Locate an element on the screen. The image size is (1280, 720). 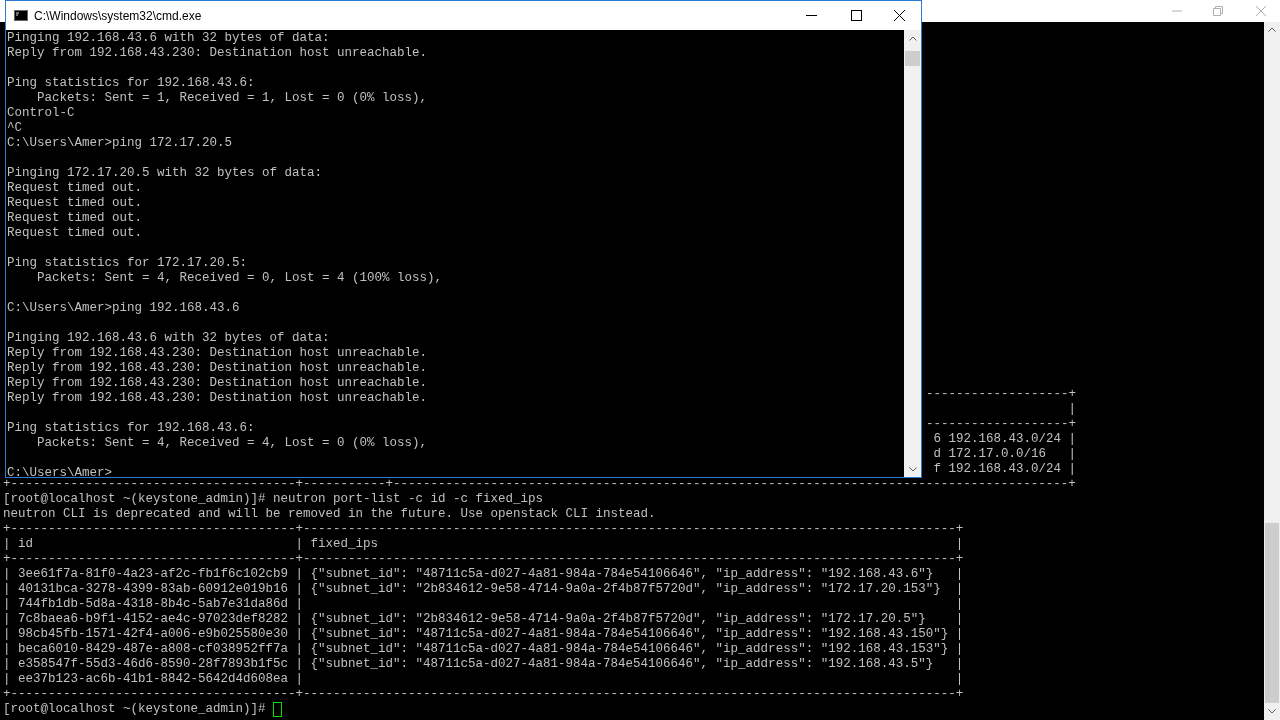
terminal-line: 6 192.168.43.0/24 | is located at coordinates (1004, 439).